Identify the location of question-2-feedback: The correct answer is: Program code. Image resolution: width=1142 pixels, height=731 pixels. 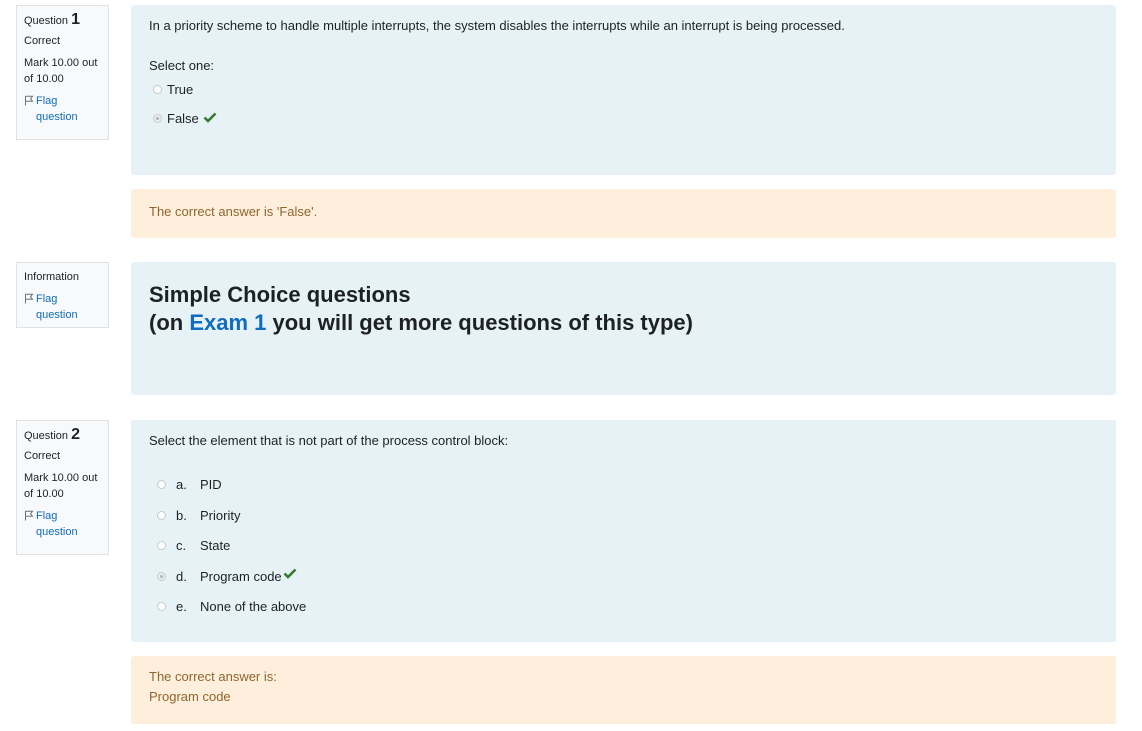
(623, 690).